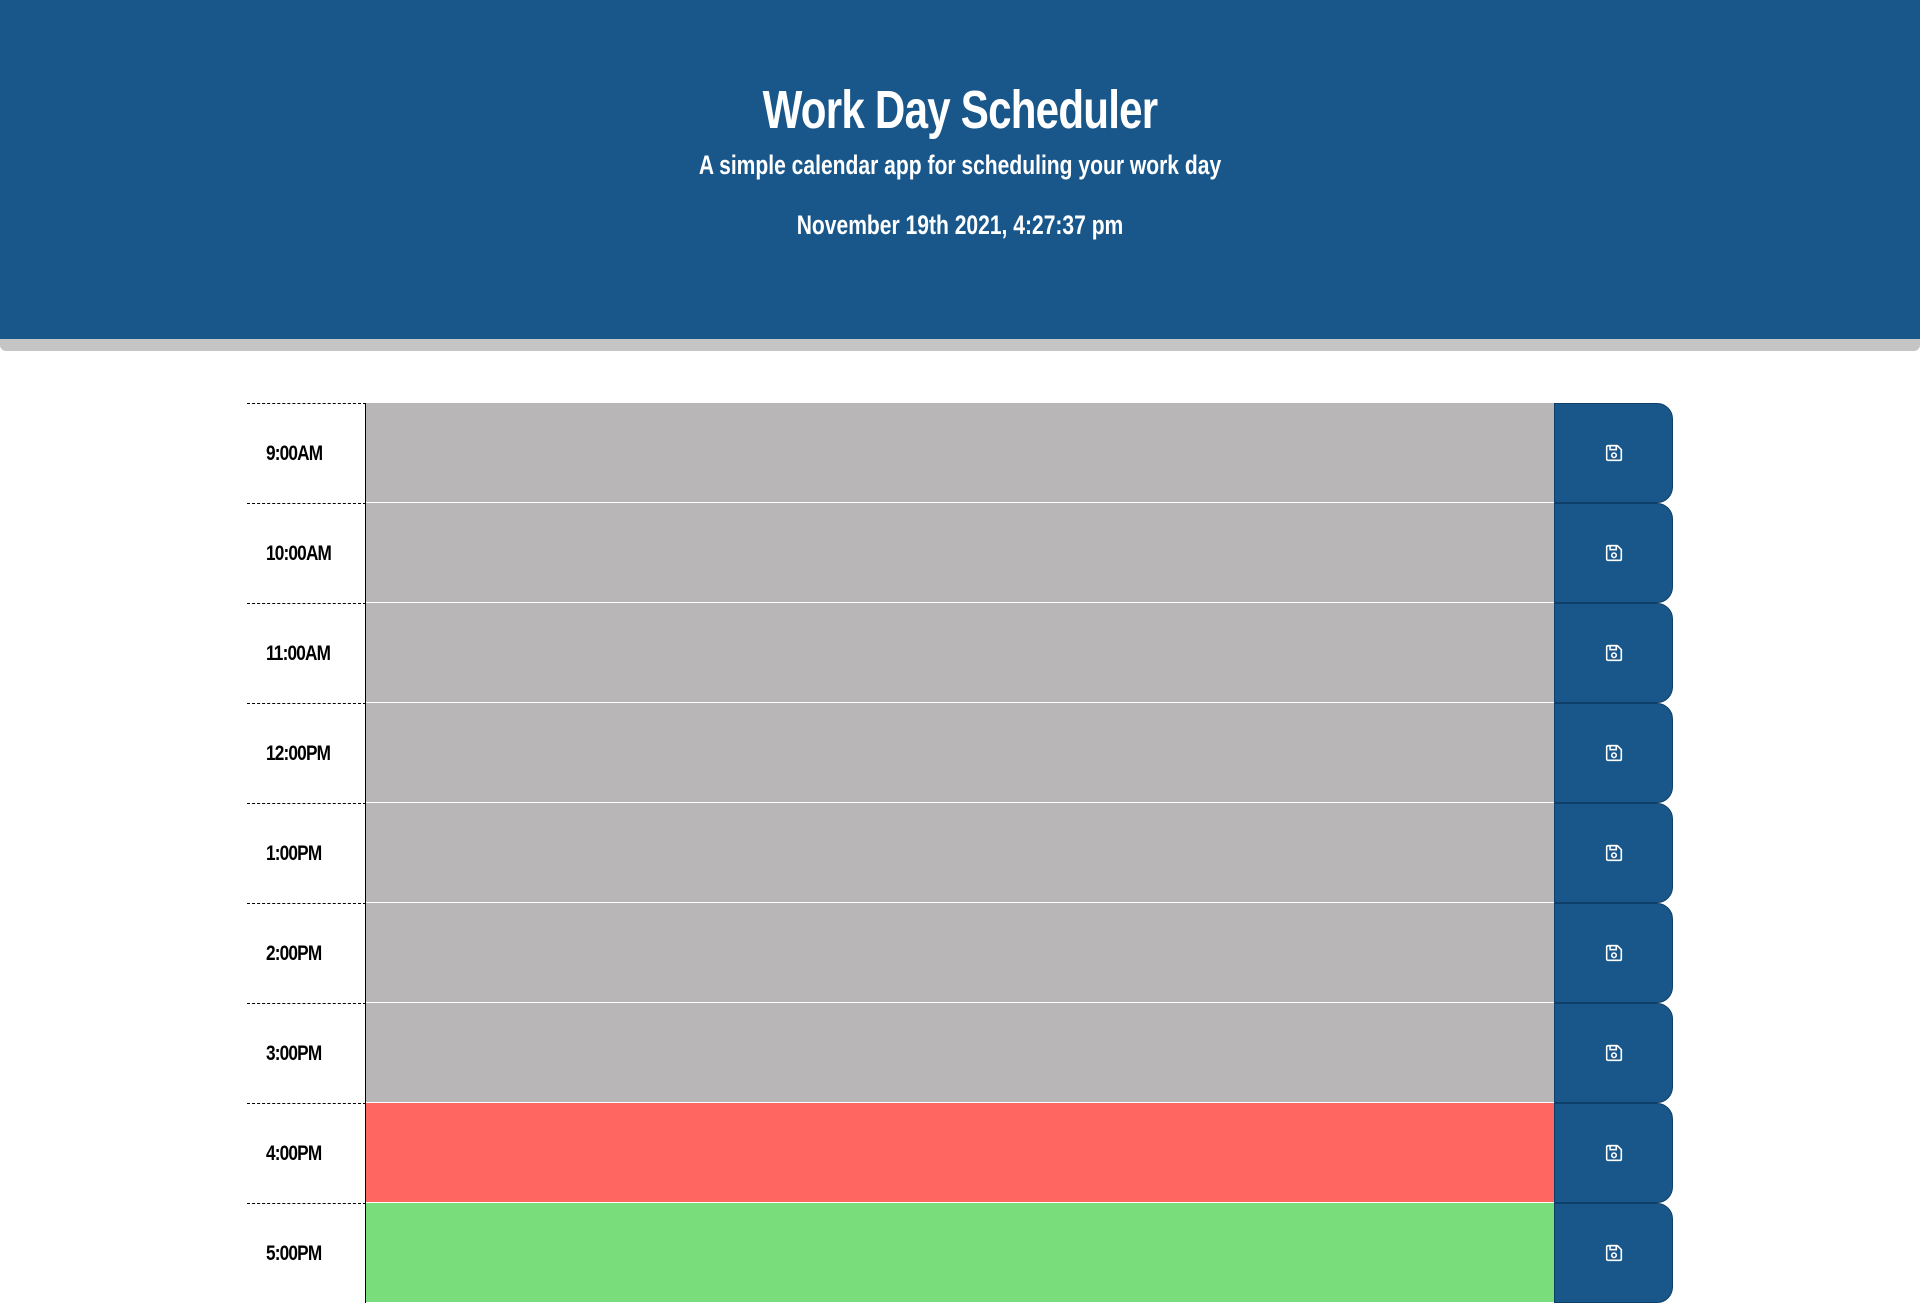  Describe the element at coordinates (298, 653) in the screenshot. I see `hour-text: 11:00AM` at that location.